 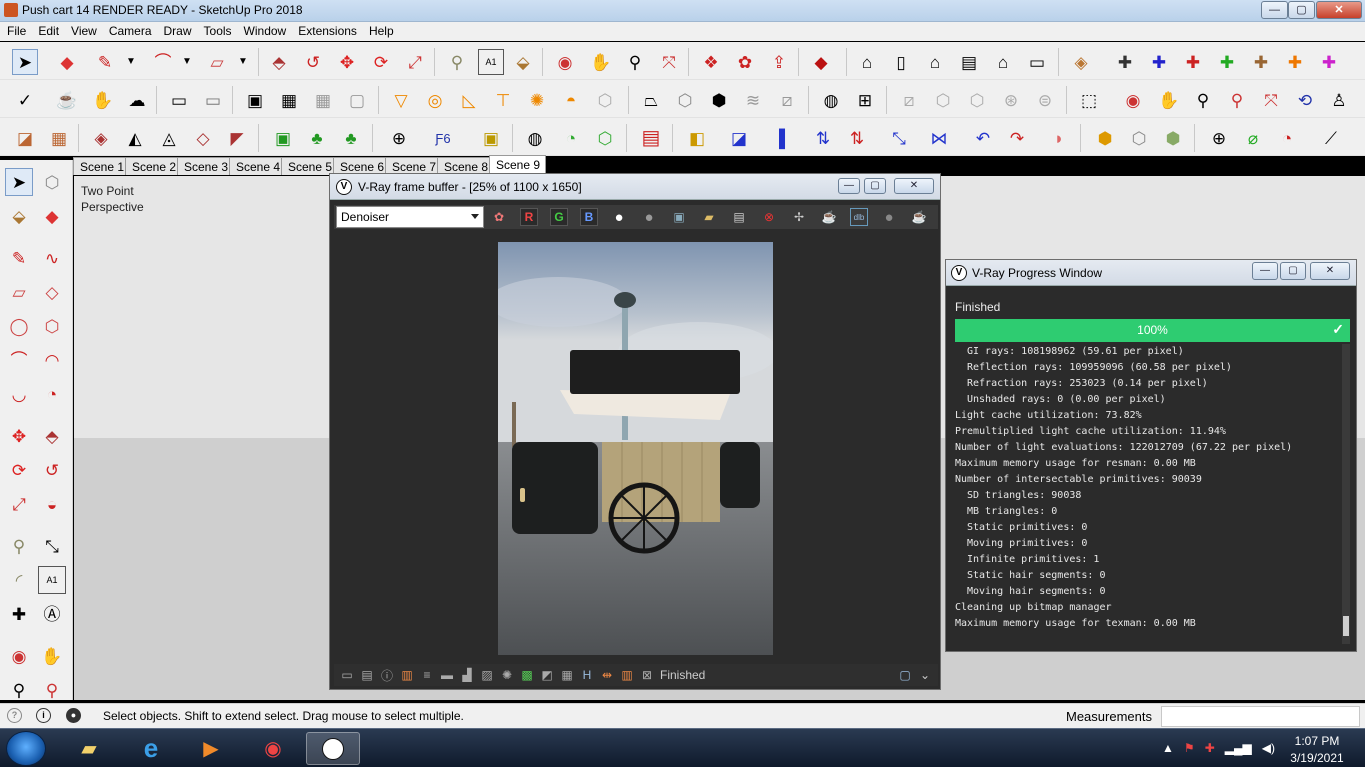 What do you see at coordinates (1173, 138) in the screenshot?
I see `solid-3-icon: ⬢` at bounding box center [1173, 138].